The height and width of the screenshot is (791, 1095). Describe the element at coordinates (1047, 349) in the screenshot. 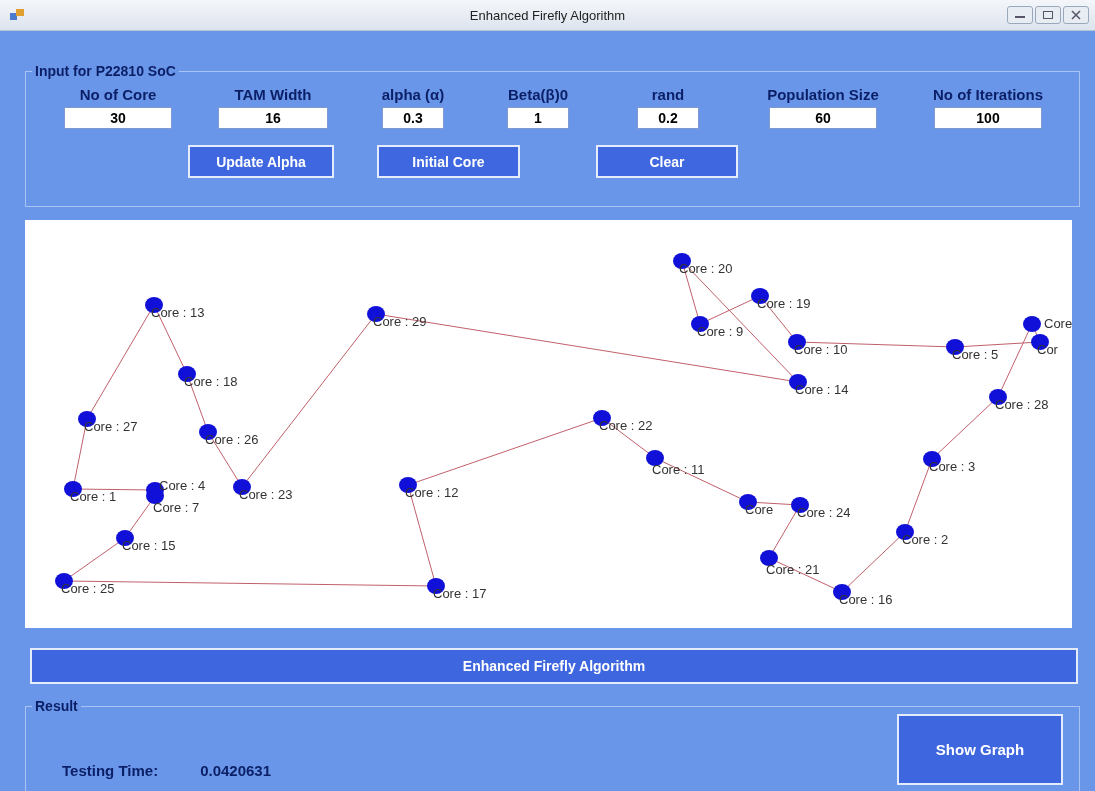

I see `node-label: Cor` at that location.